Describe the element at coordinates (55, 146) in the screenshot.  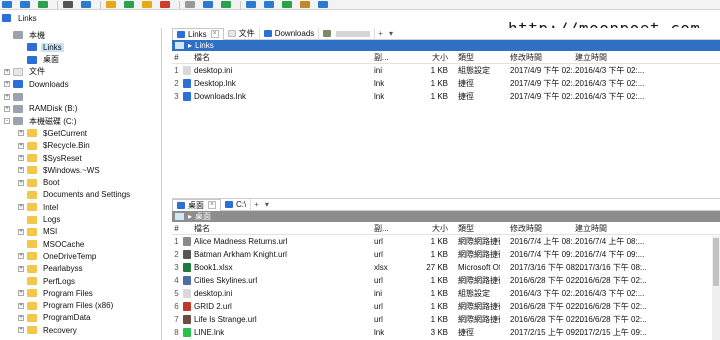
I see `tree-item: + $Recycle.Bin` at that location.